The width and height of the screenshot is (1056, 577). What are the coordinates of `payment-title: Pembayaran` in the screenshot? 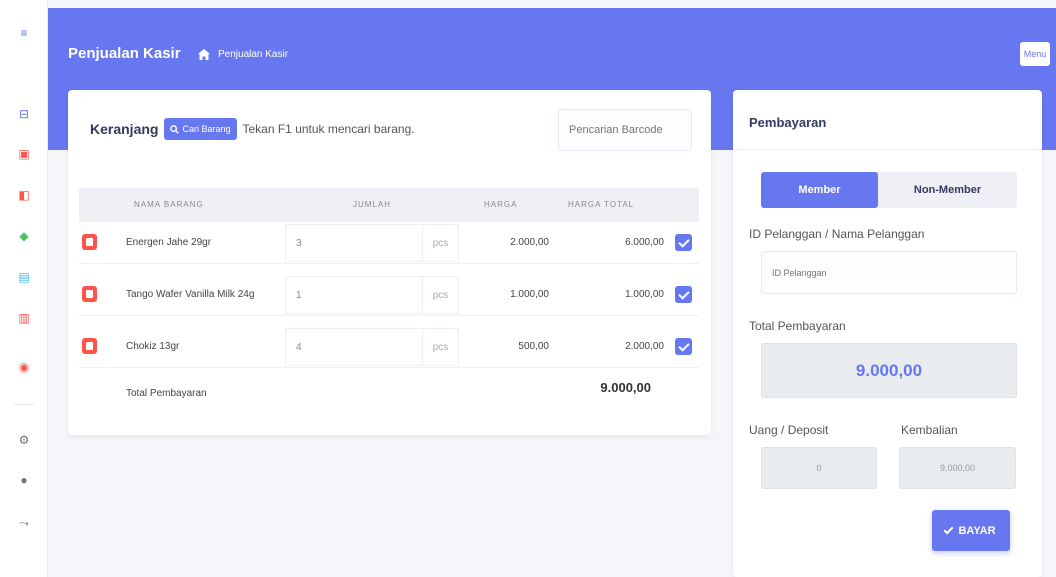 It's located at (788, 122).